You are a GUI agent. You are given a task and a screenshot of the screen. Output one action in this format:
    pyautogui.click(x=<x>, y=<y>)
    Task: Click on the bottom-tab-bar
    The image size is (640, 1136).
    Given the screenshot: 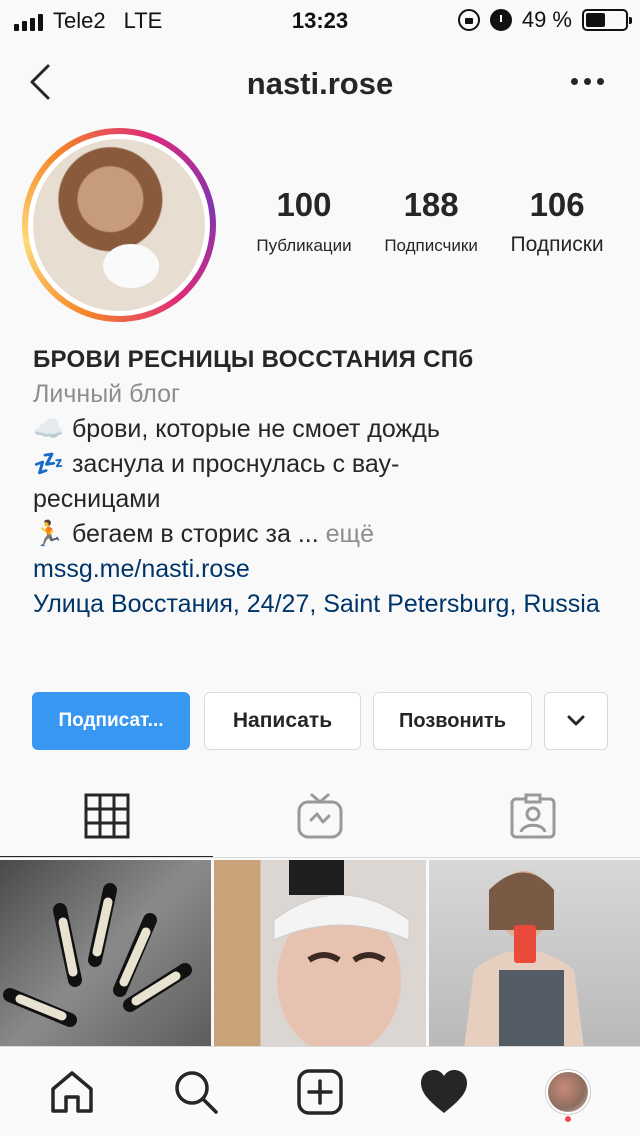 What is the action you would take?
    pyautogui.click(x=320, y=1091)
    